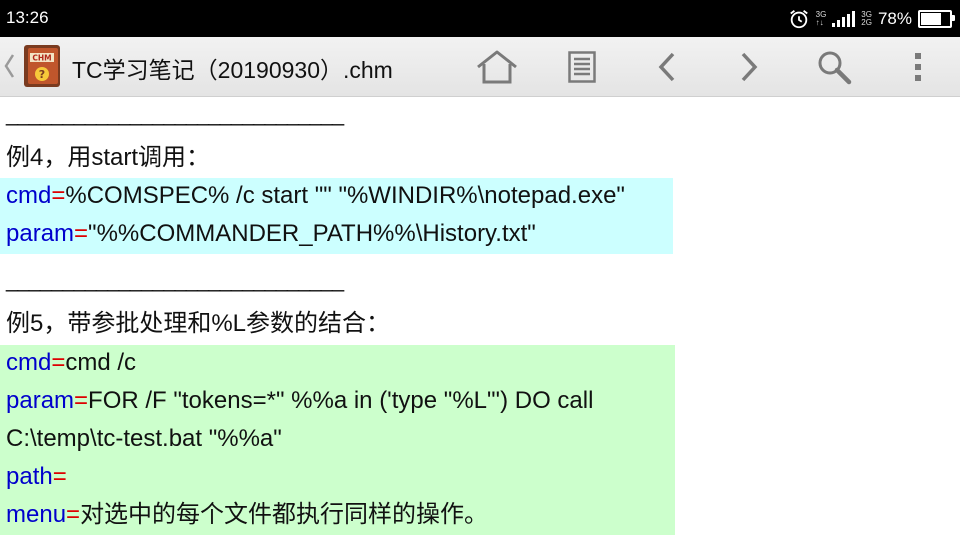 Image resolution: width=960 pixels, height=540 pixels. Describe the element at coordinates (844, 19) in the screenshot. I see `signal-icon` at that location.